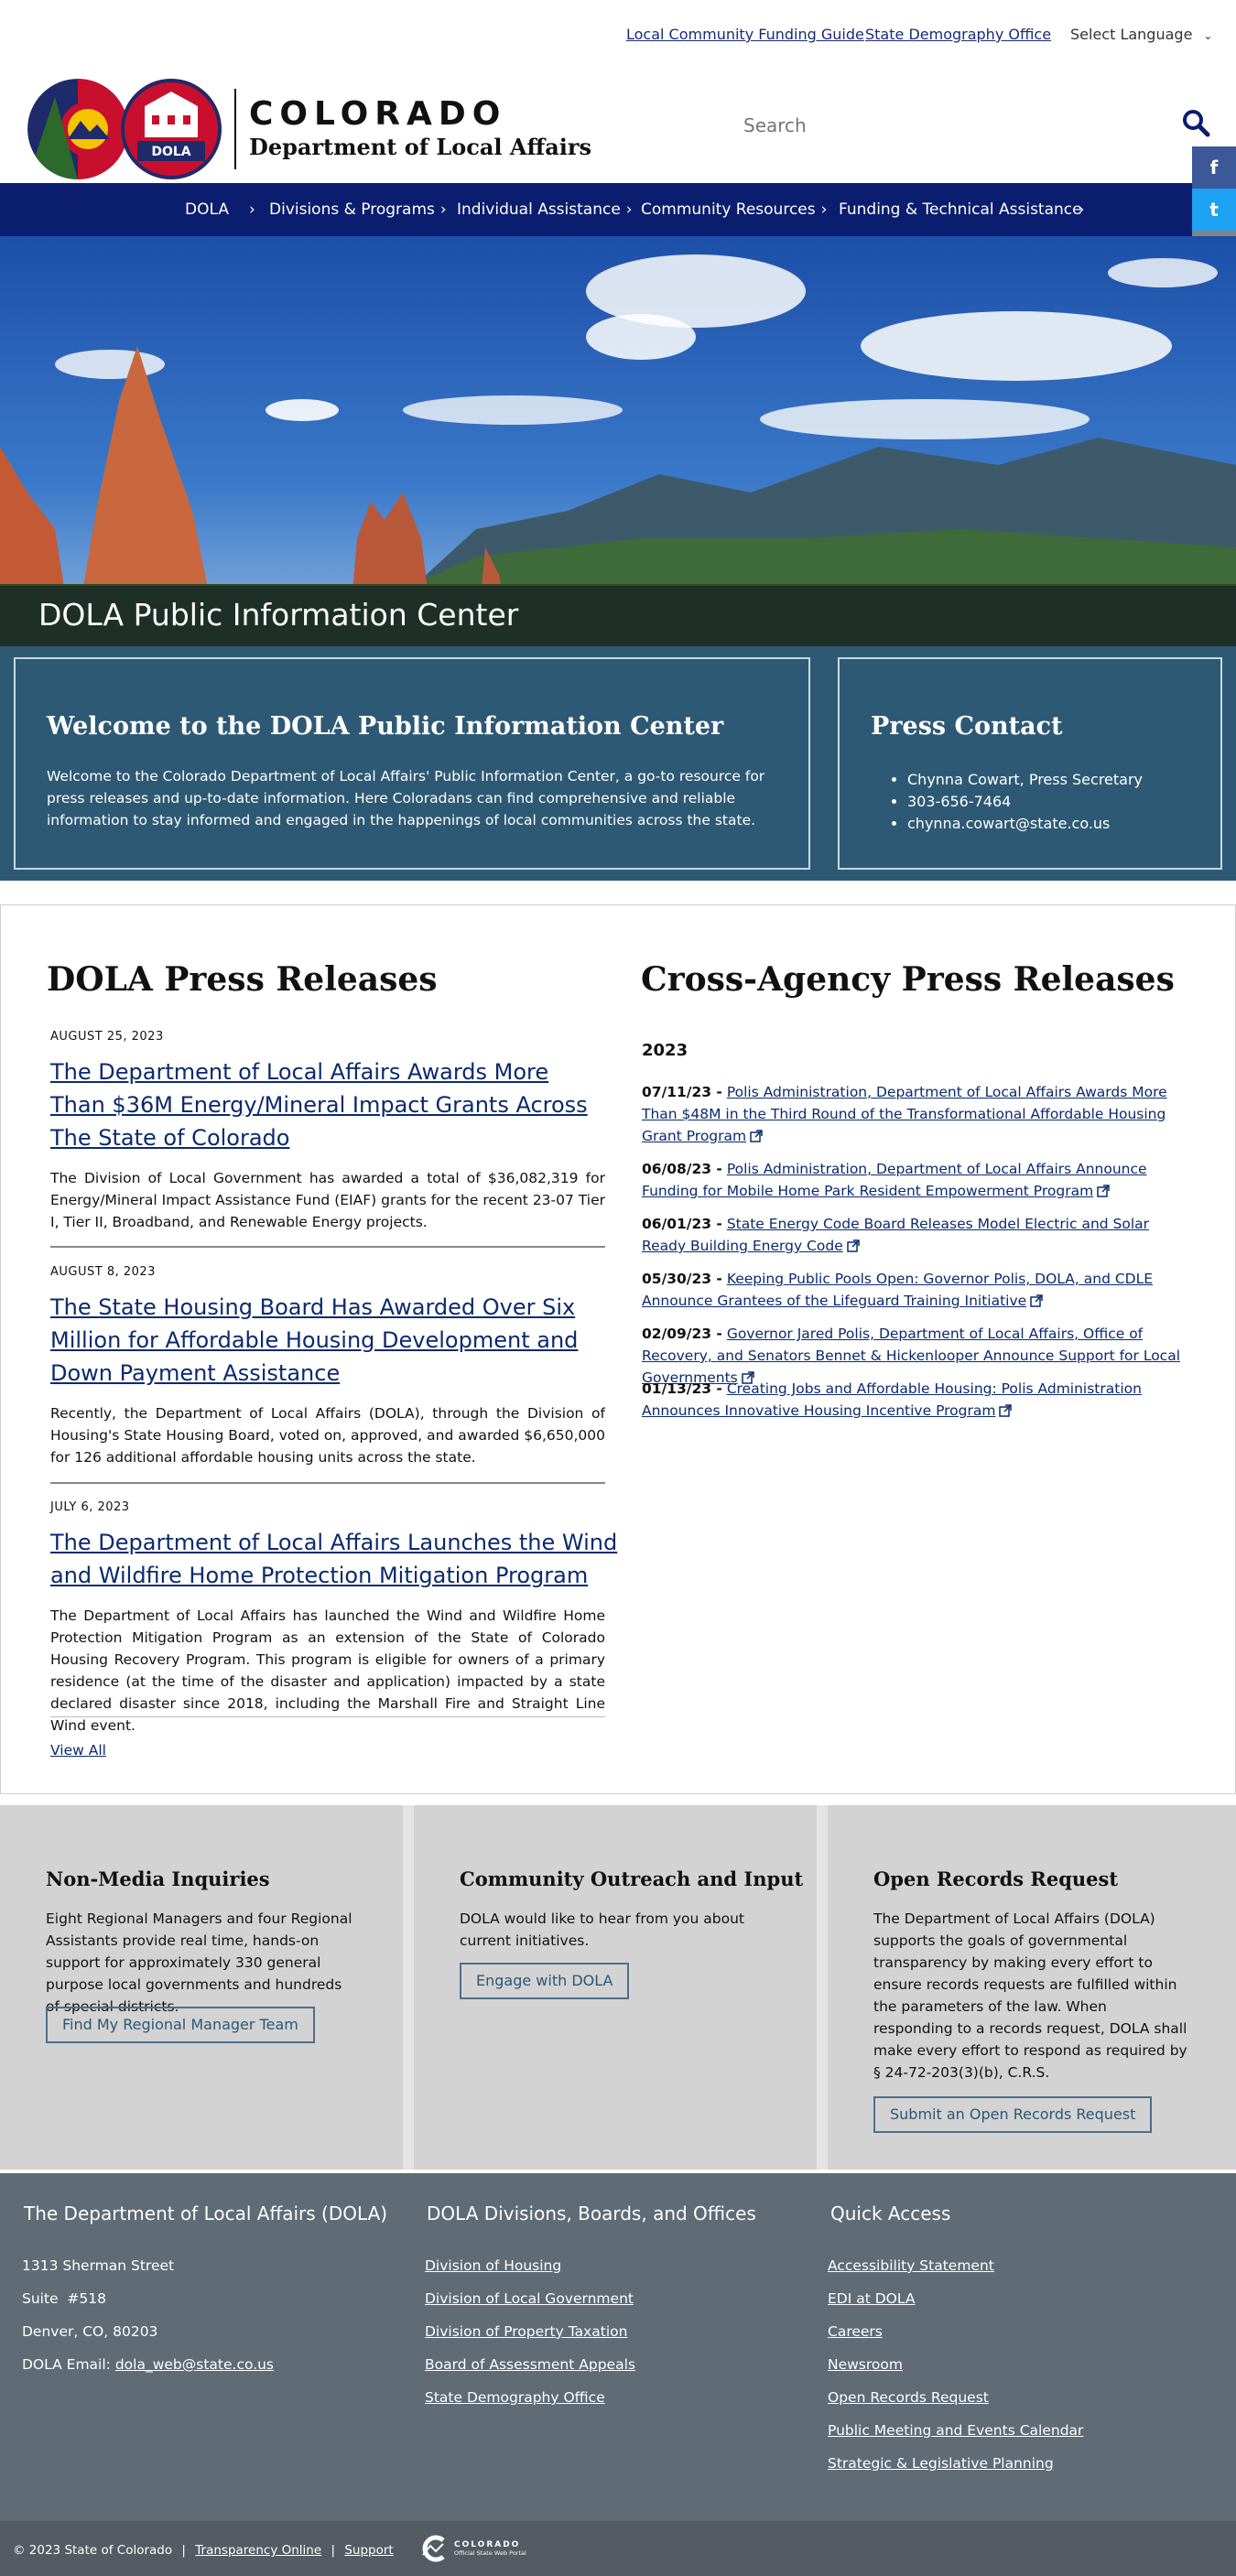 The image size is (1236, 2576). I want to click on footer-col1-title: The Department of Local Affairs (DOLA), so click(206, 2213).